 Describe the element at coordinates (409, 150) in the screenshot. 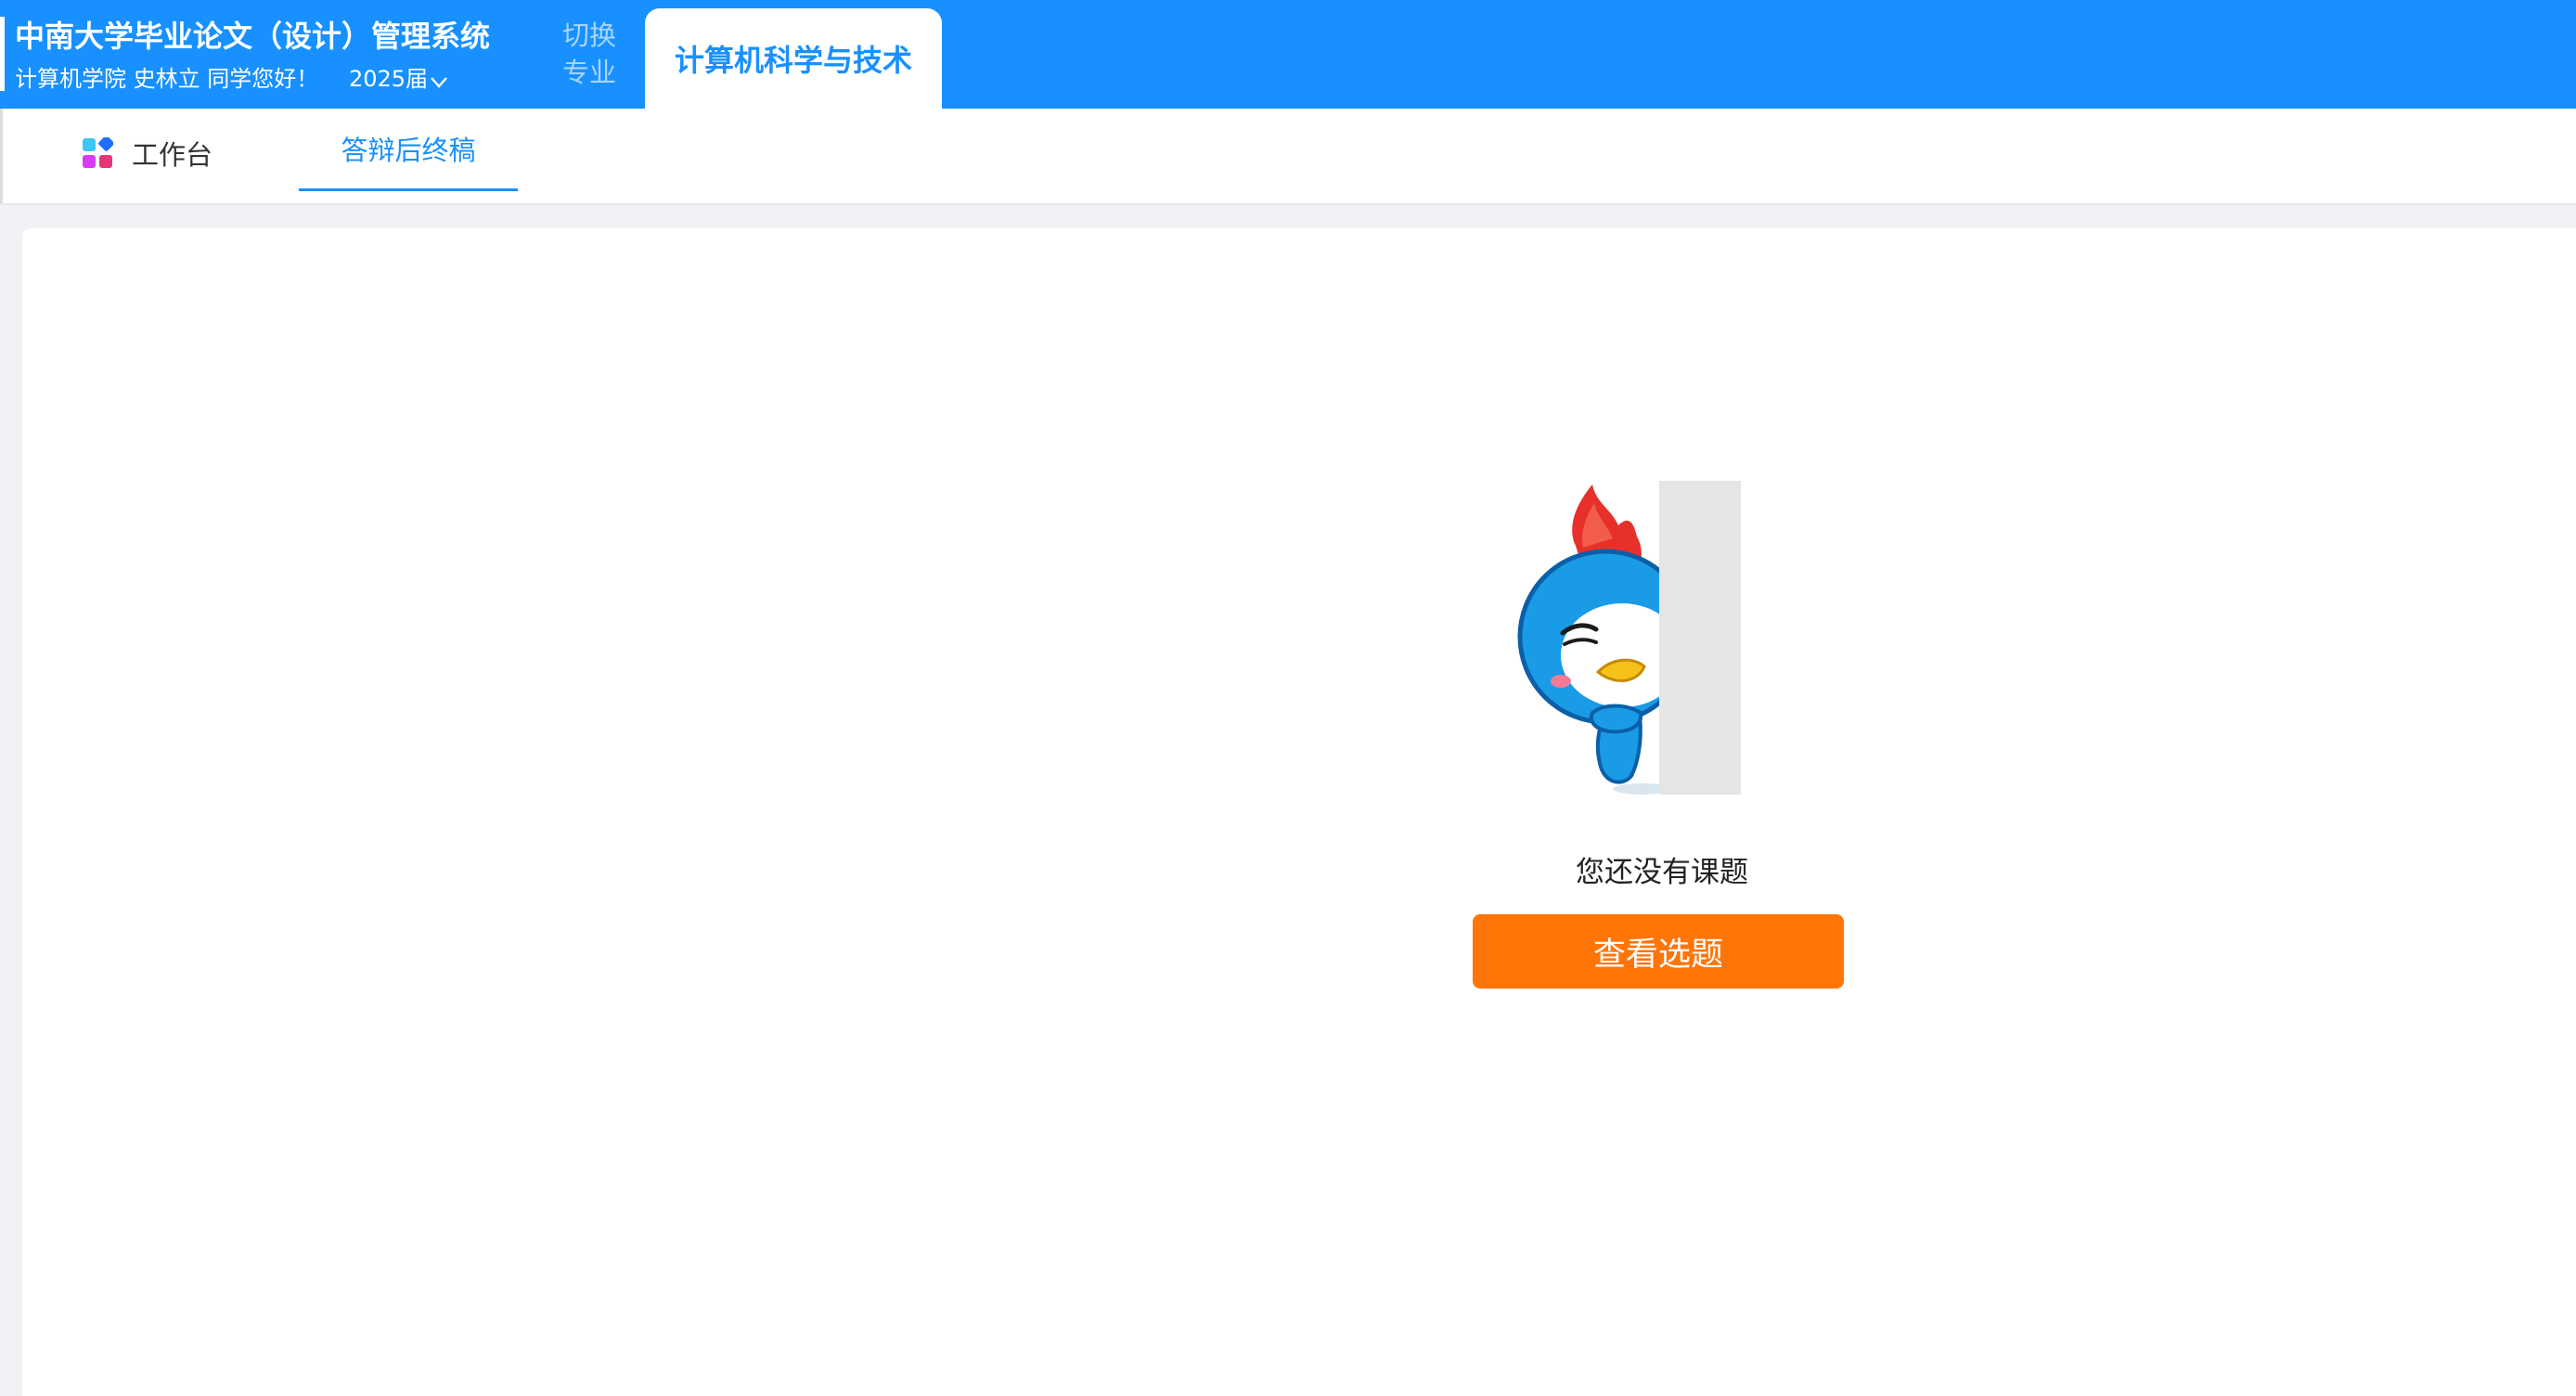

I see `tab-final-draft: 答辩后终稿` at that location.